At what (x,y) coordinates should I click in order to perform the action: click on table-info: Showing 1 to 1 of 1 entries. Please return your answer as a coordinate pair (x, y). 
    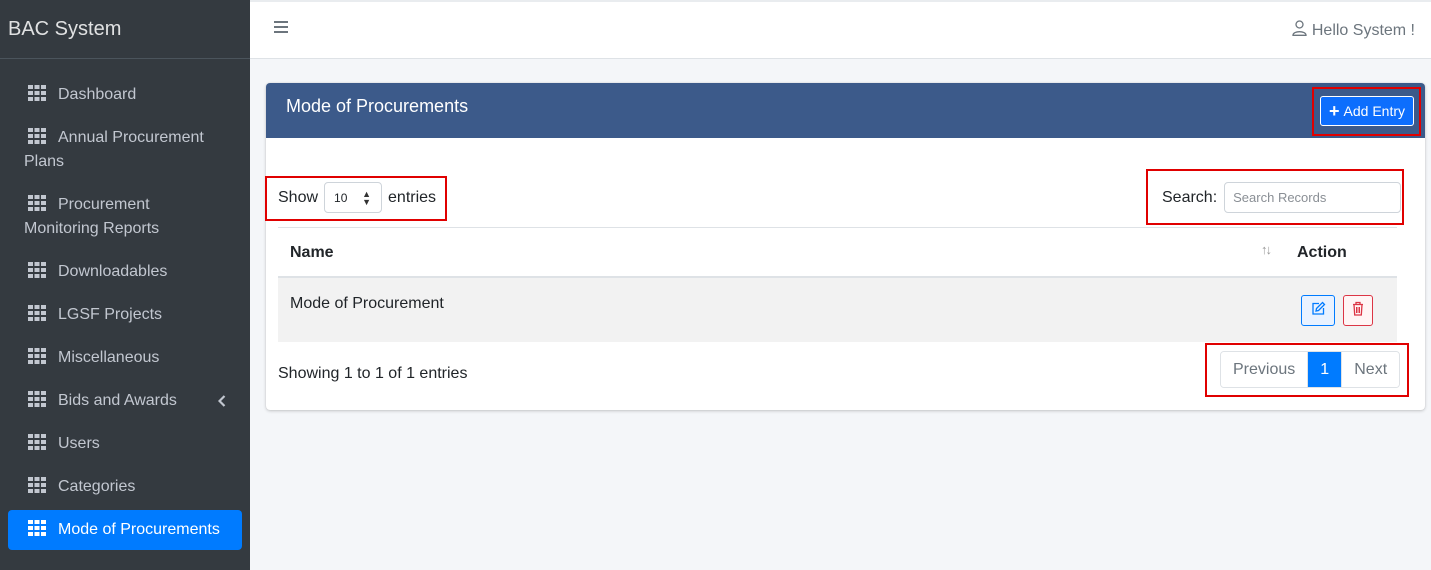
    Looking at the image, I should click on (373, 373).